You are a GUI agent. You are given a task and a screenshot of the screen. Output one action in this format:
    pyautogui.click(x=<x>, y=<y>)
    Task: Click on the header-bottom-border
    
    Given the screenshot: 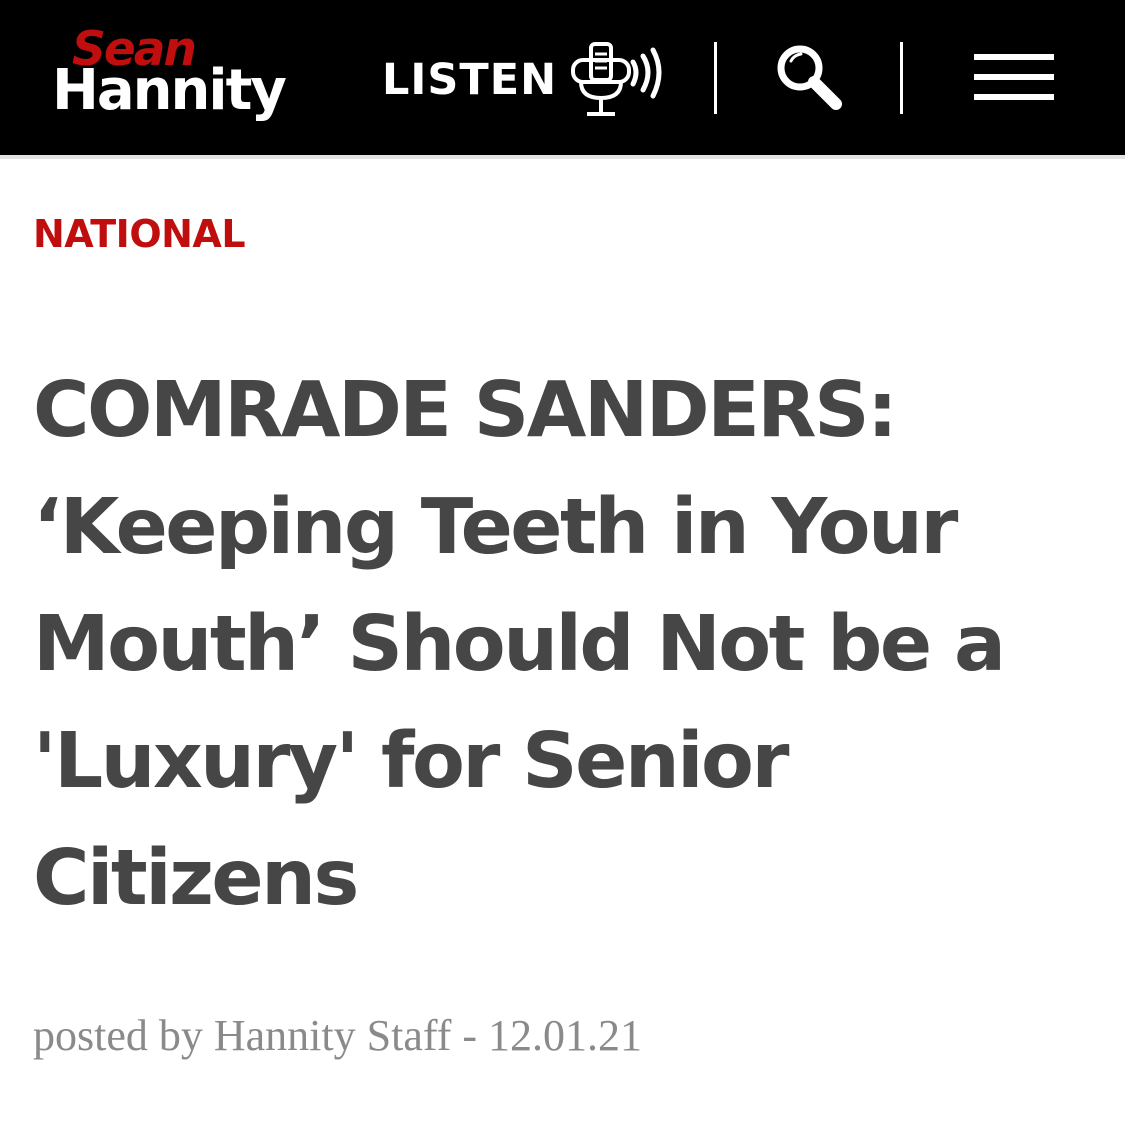 What is the action you would take?
    pyautogui.click(x=562, y=157)
    